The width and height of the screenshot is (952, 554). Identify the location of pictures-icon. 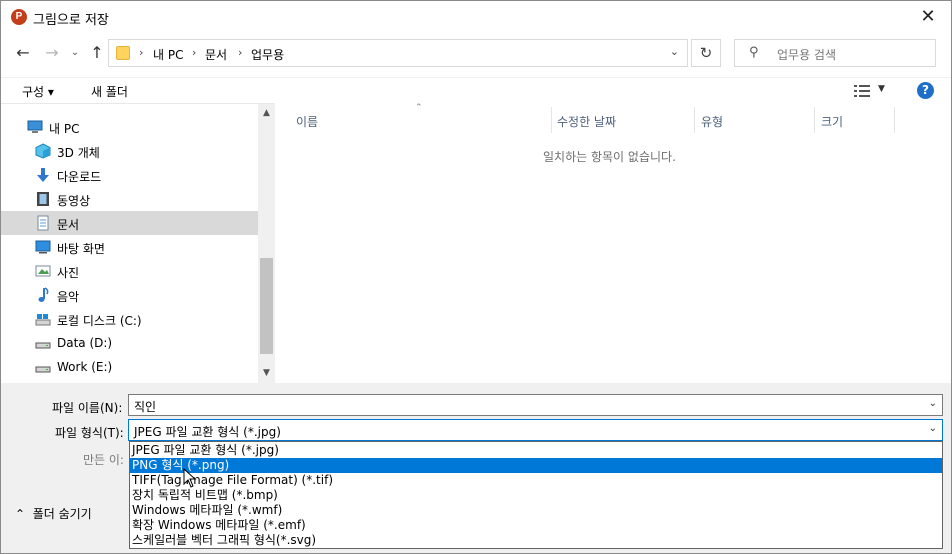
(43, 271).